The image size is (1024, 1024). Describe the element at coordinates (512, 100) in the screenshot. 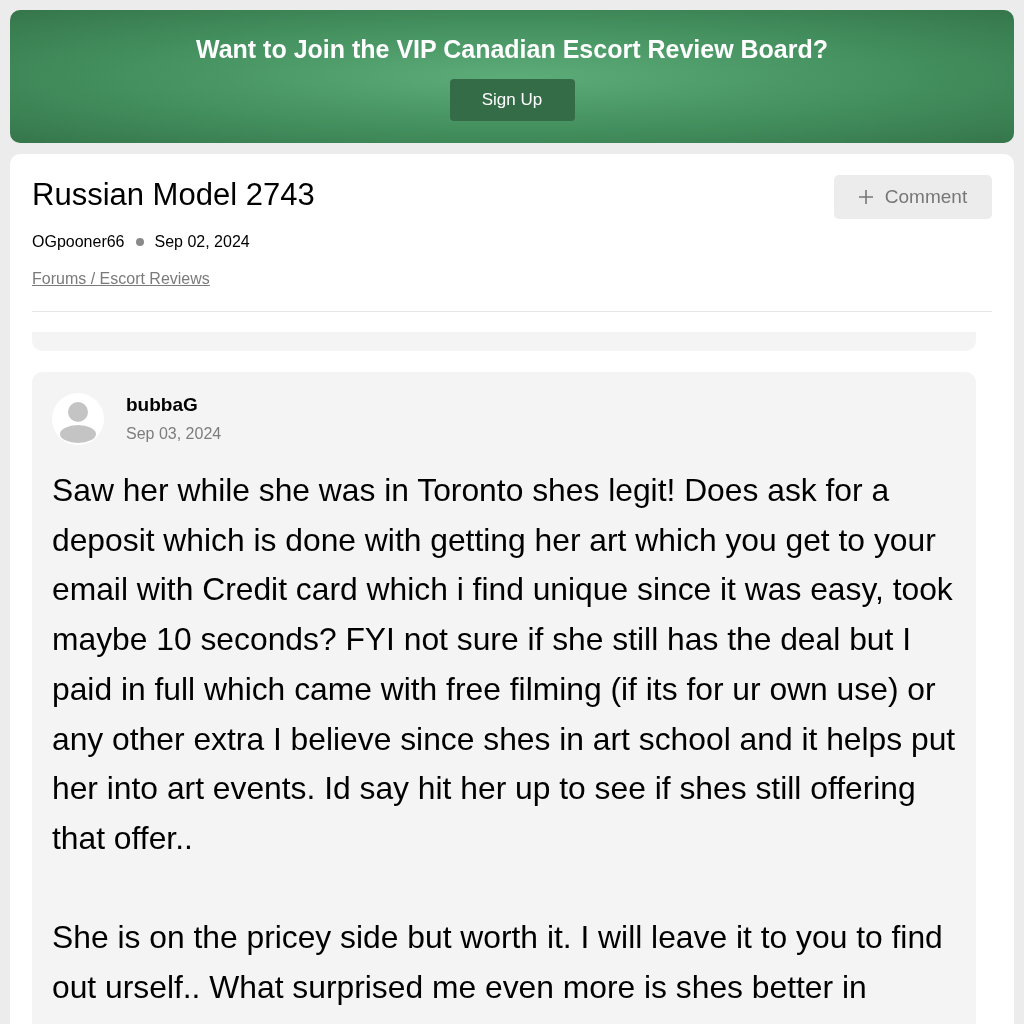

I see `sign-up-button: Sign Up` at that location.